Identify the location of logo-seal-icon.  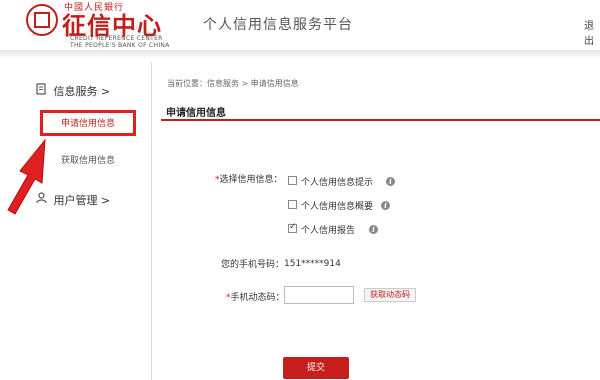
(42, 20).